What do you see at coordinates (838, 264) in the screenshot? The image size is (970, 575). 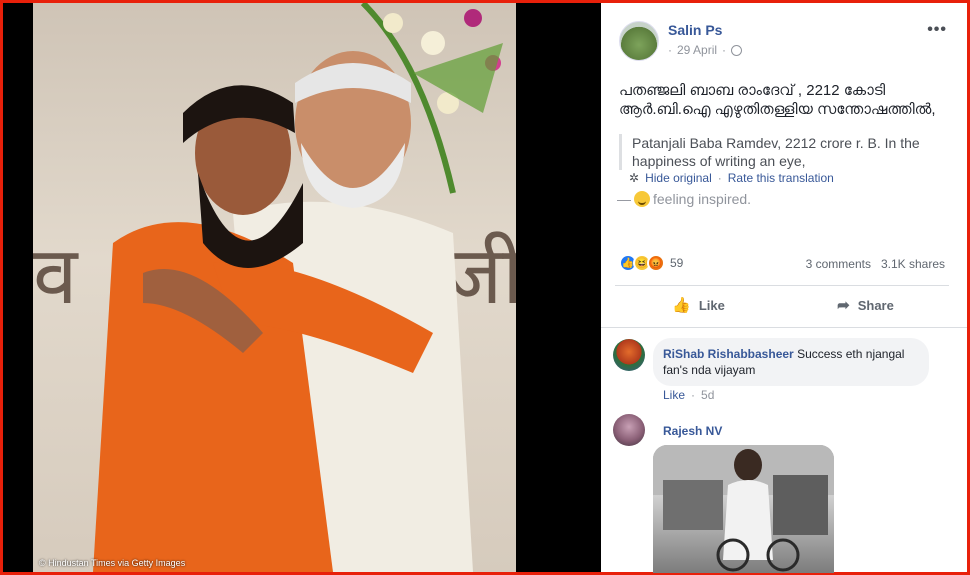 I see `comments-count: 3 comments` at bounding box center [838, 264].